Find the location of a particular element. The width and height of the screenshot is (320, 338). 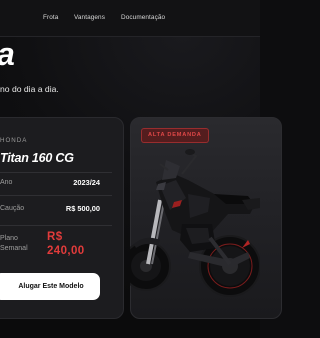

spec-plan-label-line2: Semanal is located at coordinates (14, 248).